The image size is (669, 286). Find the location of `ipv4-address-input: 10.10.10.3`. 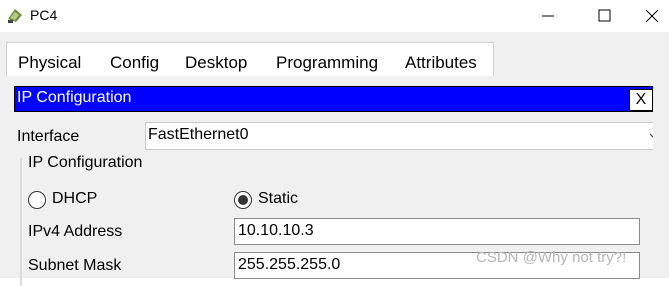

ipv4-address-input: 10.10.10.3 is located at coordinates (437, 231).